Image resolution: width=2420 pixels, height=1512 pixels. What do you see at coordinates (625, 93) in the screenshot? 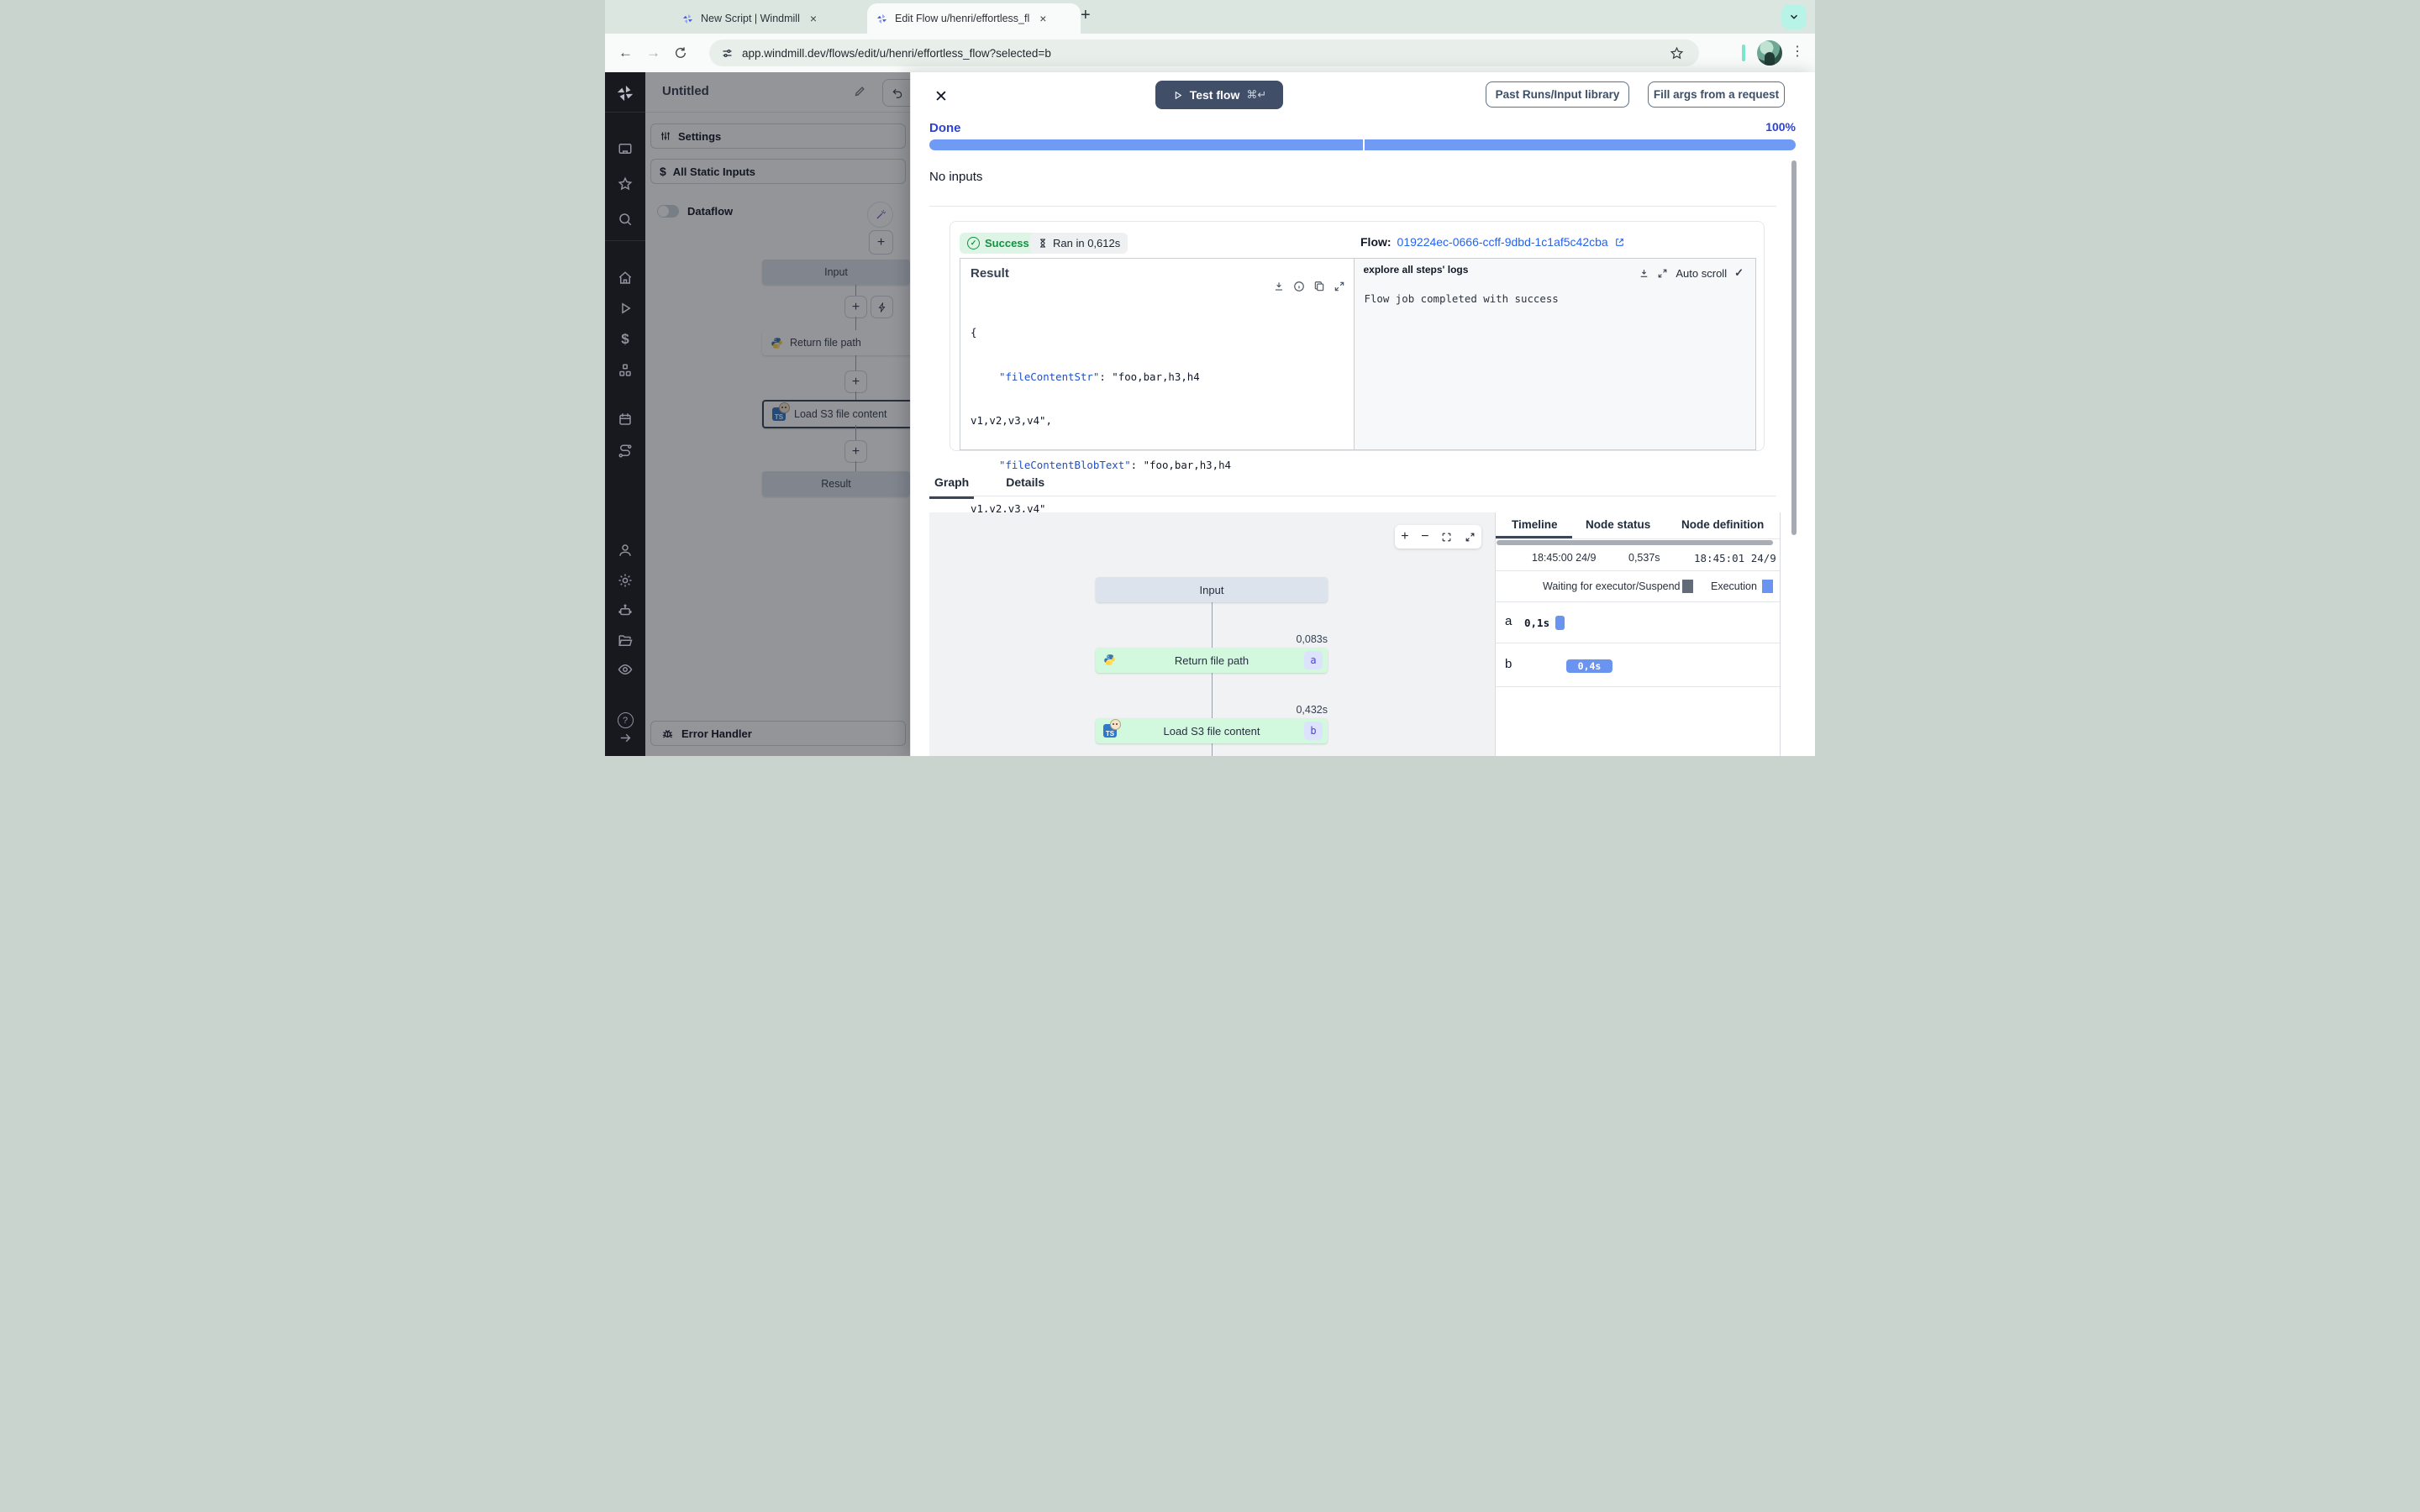
I see `windmill-logo-icon` at bounding box center [625, 93].